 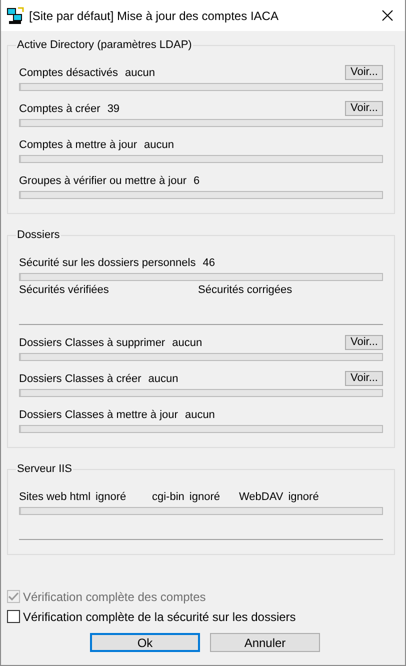 I want to click on checkbox, so click(x=13, y=616).